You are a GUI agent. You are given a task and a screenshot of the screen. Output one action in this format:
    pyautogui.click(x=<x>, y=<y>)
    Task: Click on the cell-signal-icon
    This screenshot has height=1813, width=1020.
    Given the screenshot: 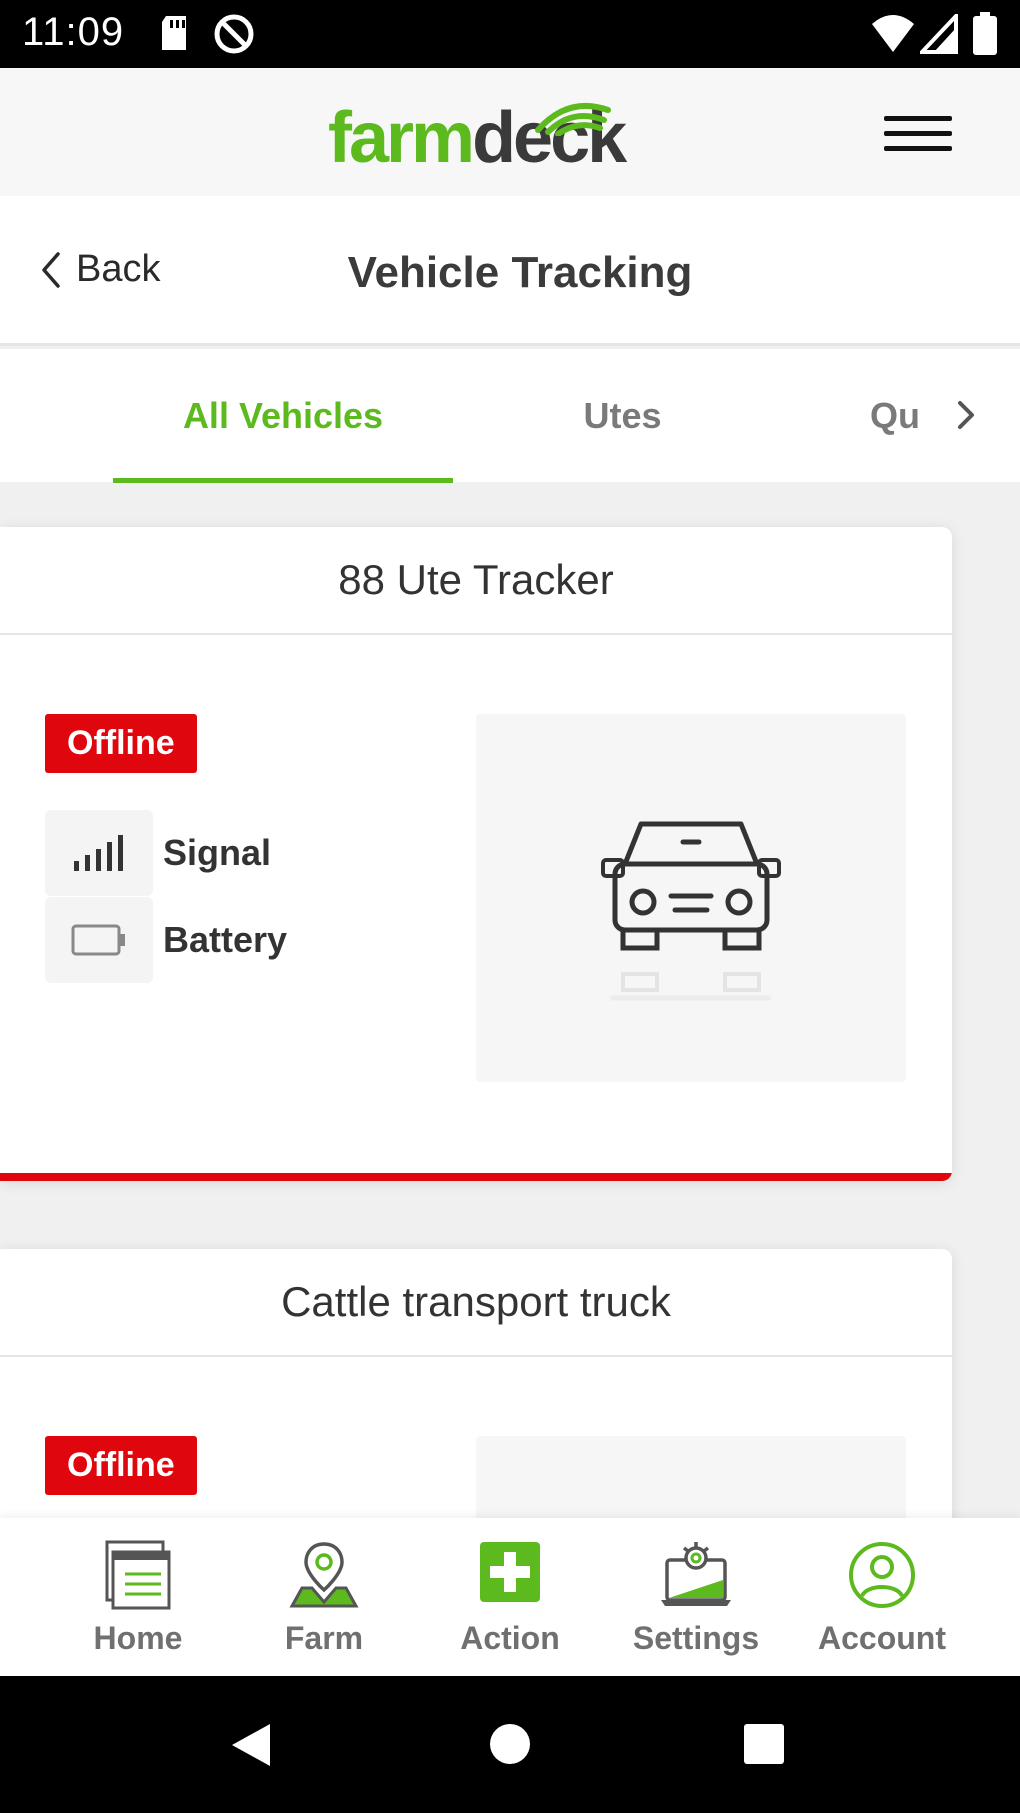 What is the action you would take?
    pyautogui.click(x=939, y=34)
    